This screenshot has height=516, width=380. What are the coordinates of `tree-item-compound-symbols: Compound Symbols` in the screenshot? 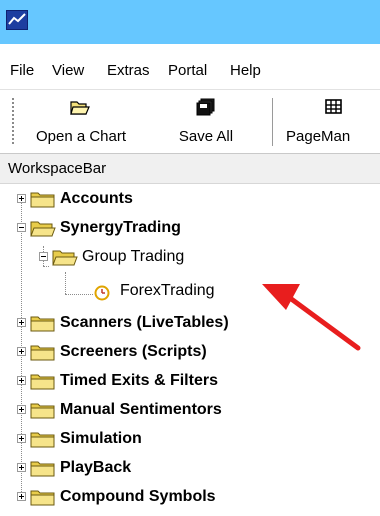 It's located at (190, 498).